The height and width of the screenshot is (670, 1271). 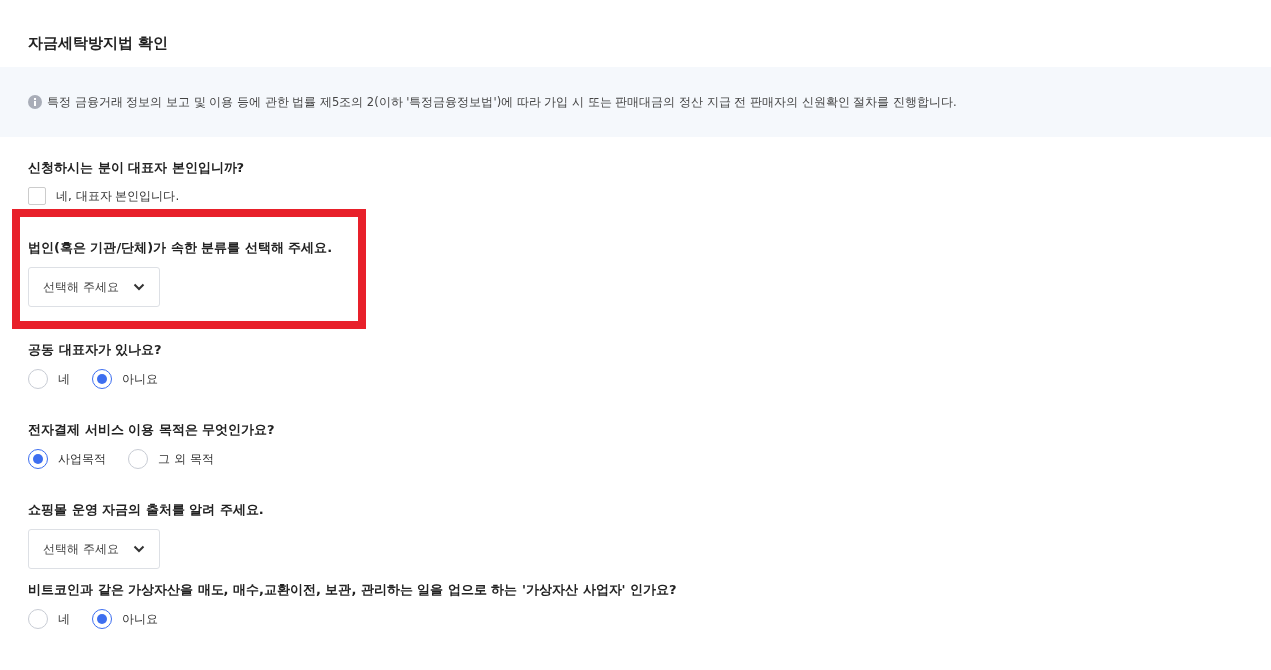 I want to click on question-label: 법인(혹은 기관/단체)가 속한 분류를 선택해 주세요., so click(x=181, y=248).